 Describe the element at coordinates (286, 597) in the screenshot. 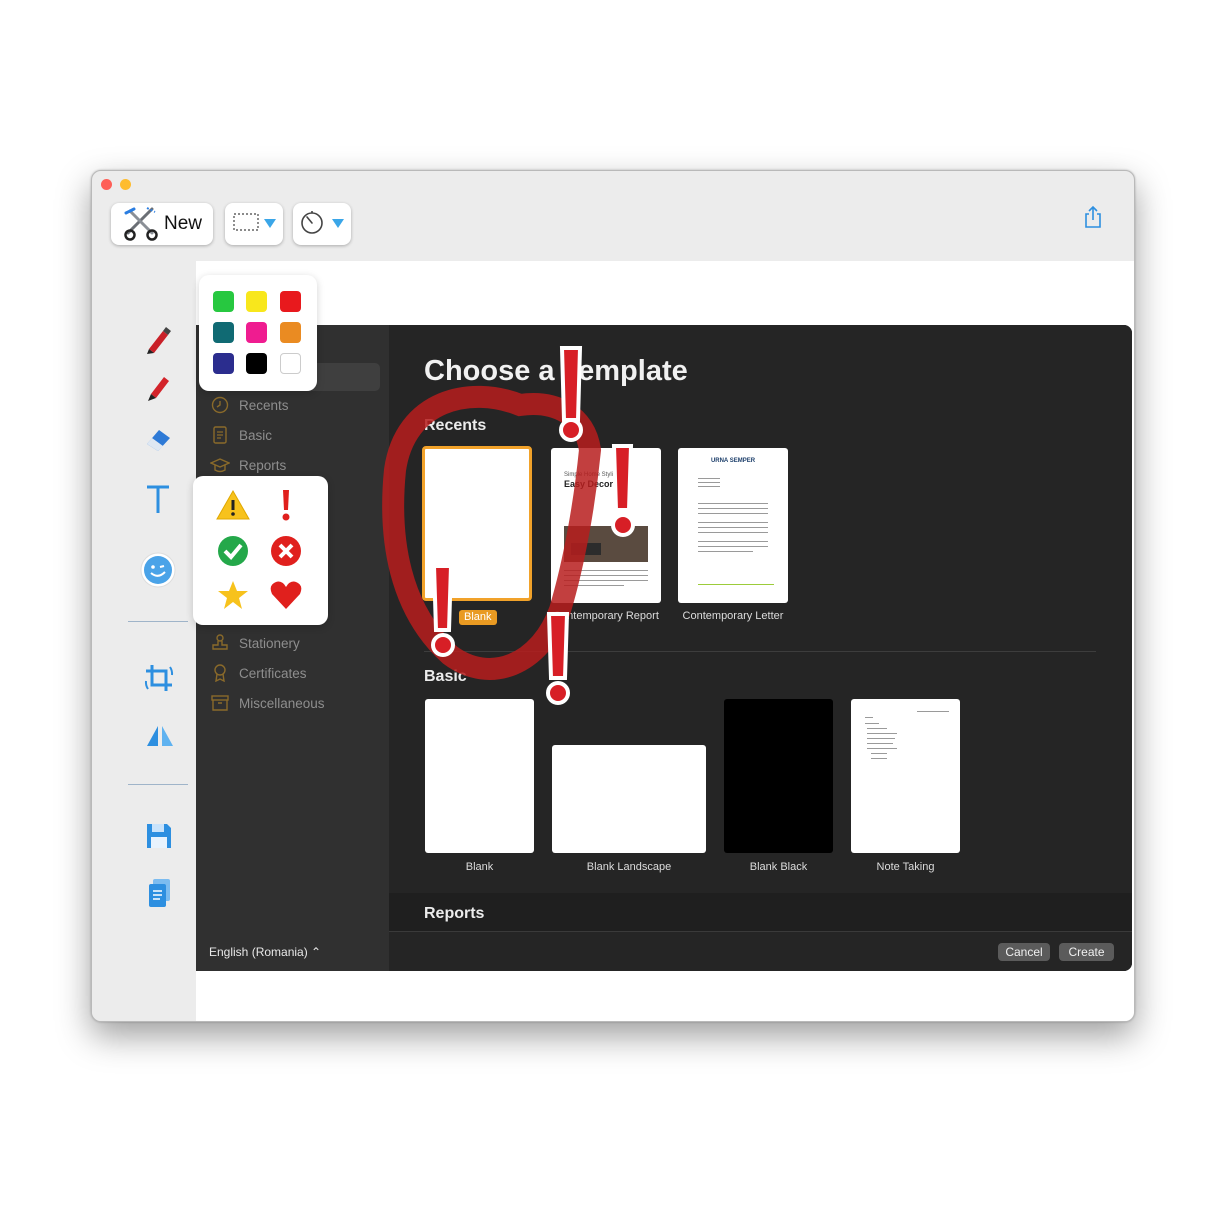

I see `heart-icon` at that location.